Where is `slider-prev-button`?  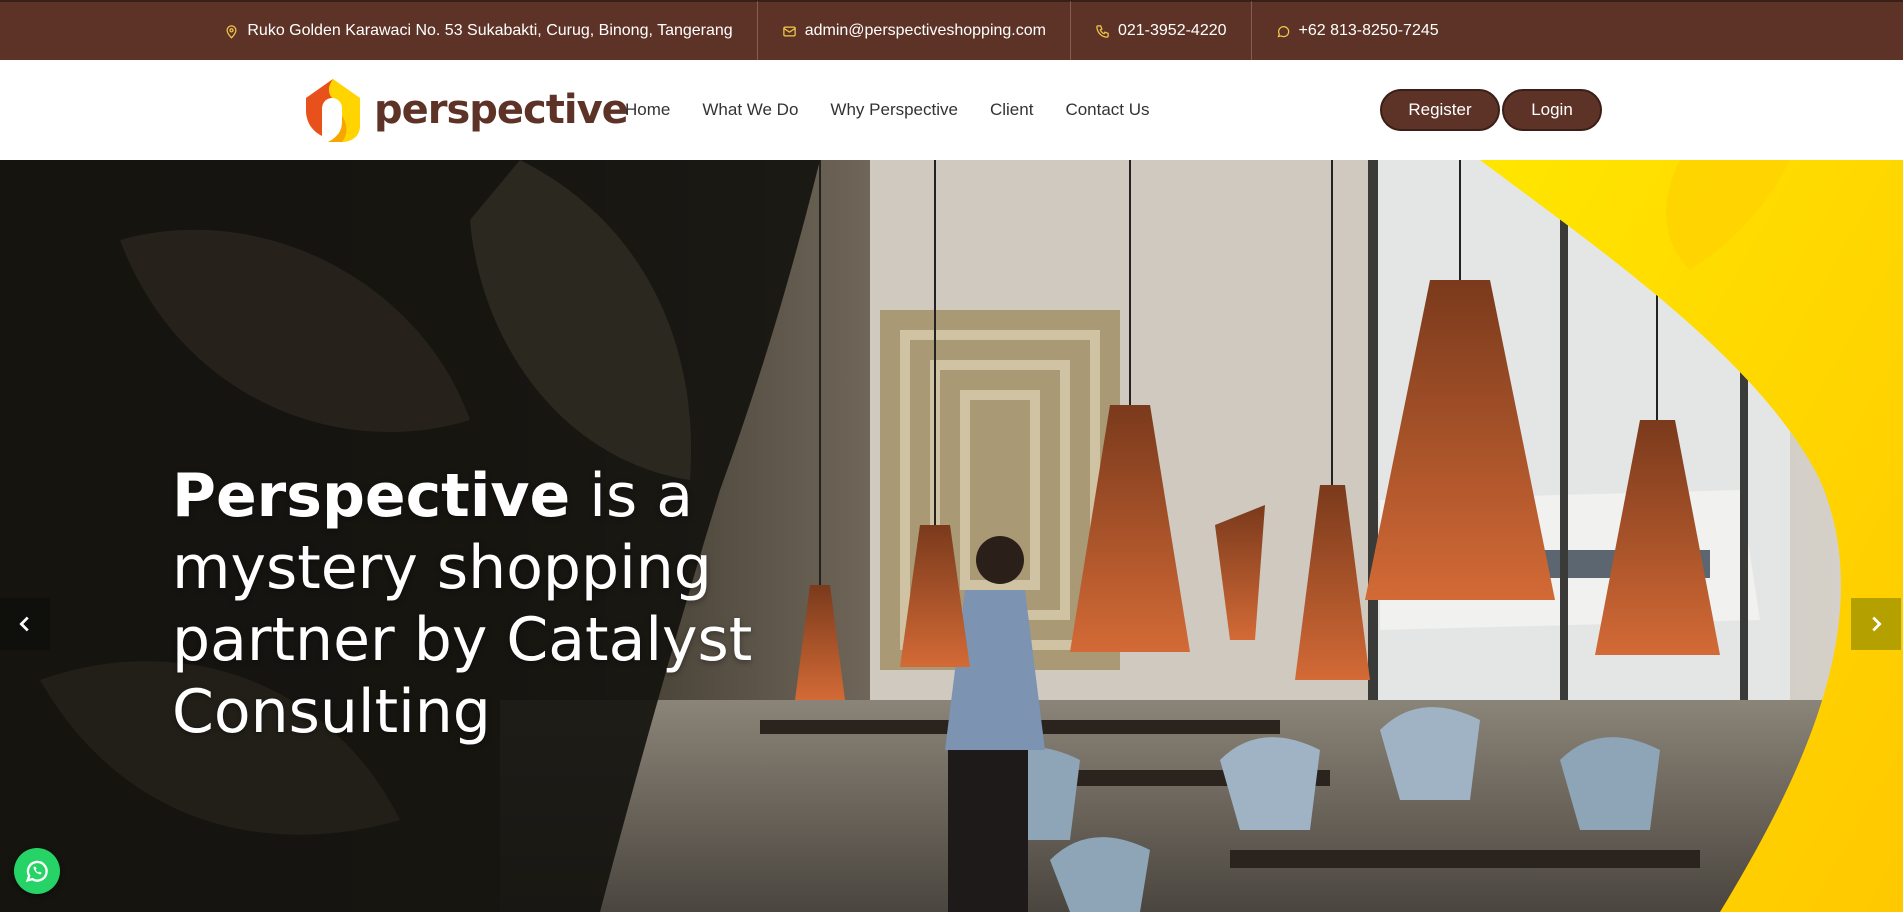 slider-prev-button is located at coordinates (25, 624).